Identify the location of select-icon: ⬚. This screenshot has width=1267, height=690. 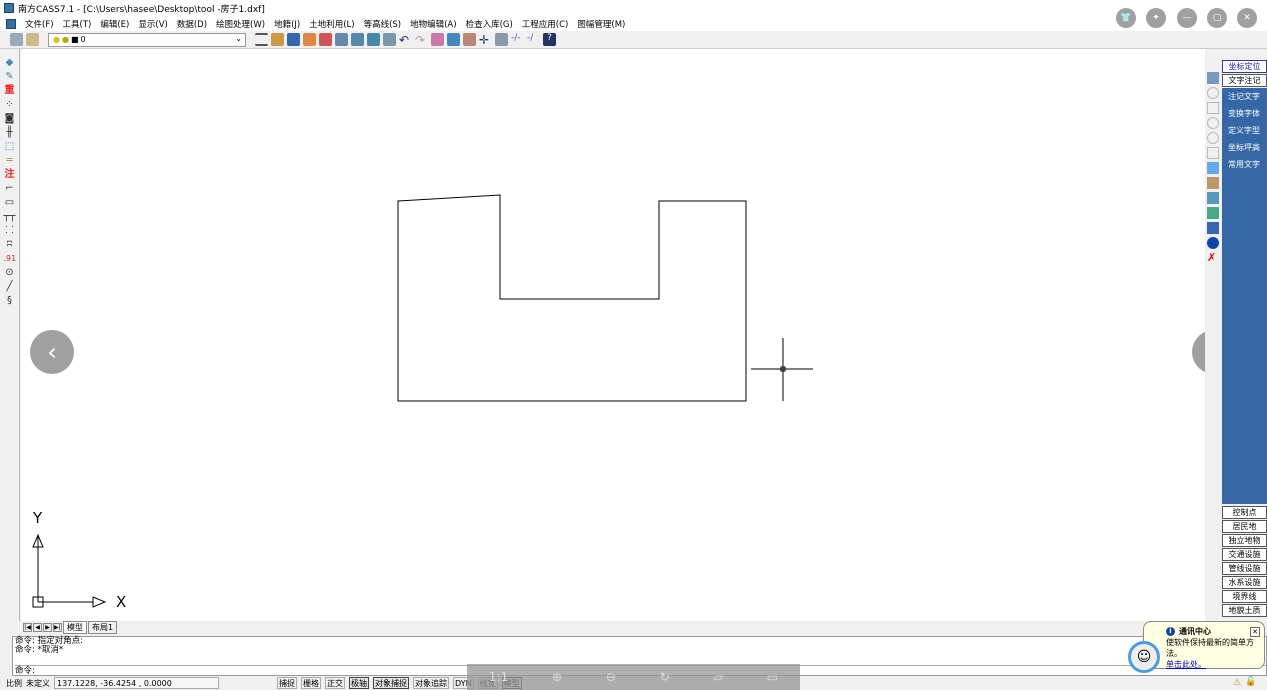
(10, 147).